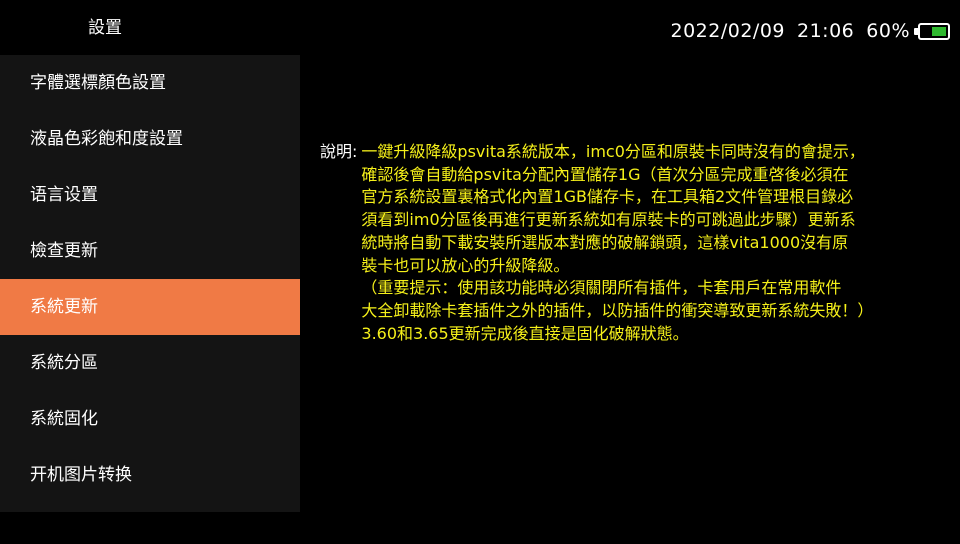 The width and height of the screenshot is (960, 544). I want to click on description-line: 大全卸載除卡套插件之外的插件，以防插件的衝突導致更新系統失敗！）, so click(617, 310).